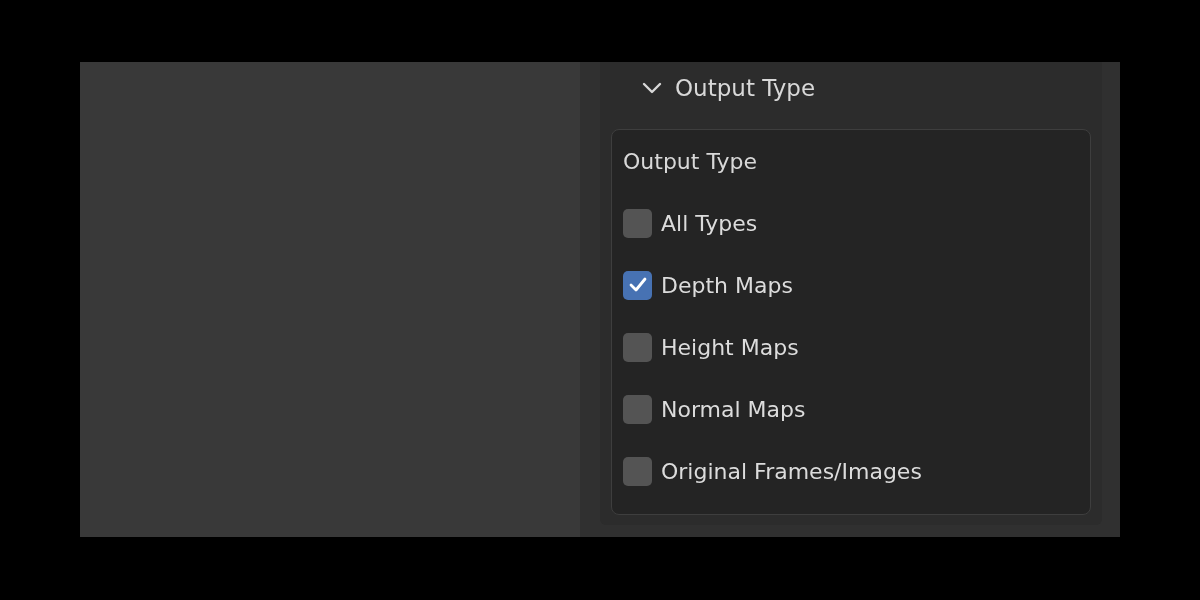  I want to click on option-checkbox: Height Maps, so click(851, 347).